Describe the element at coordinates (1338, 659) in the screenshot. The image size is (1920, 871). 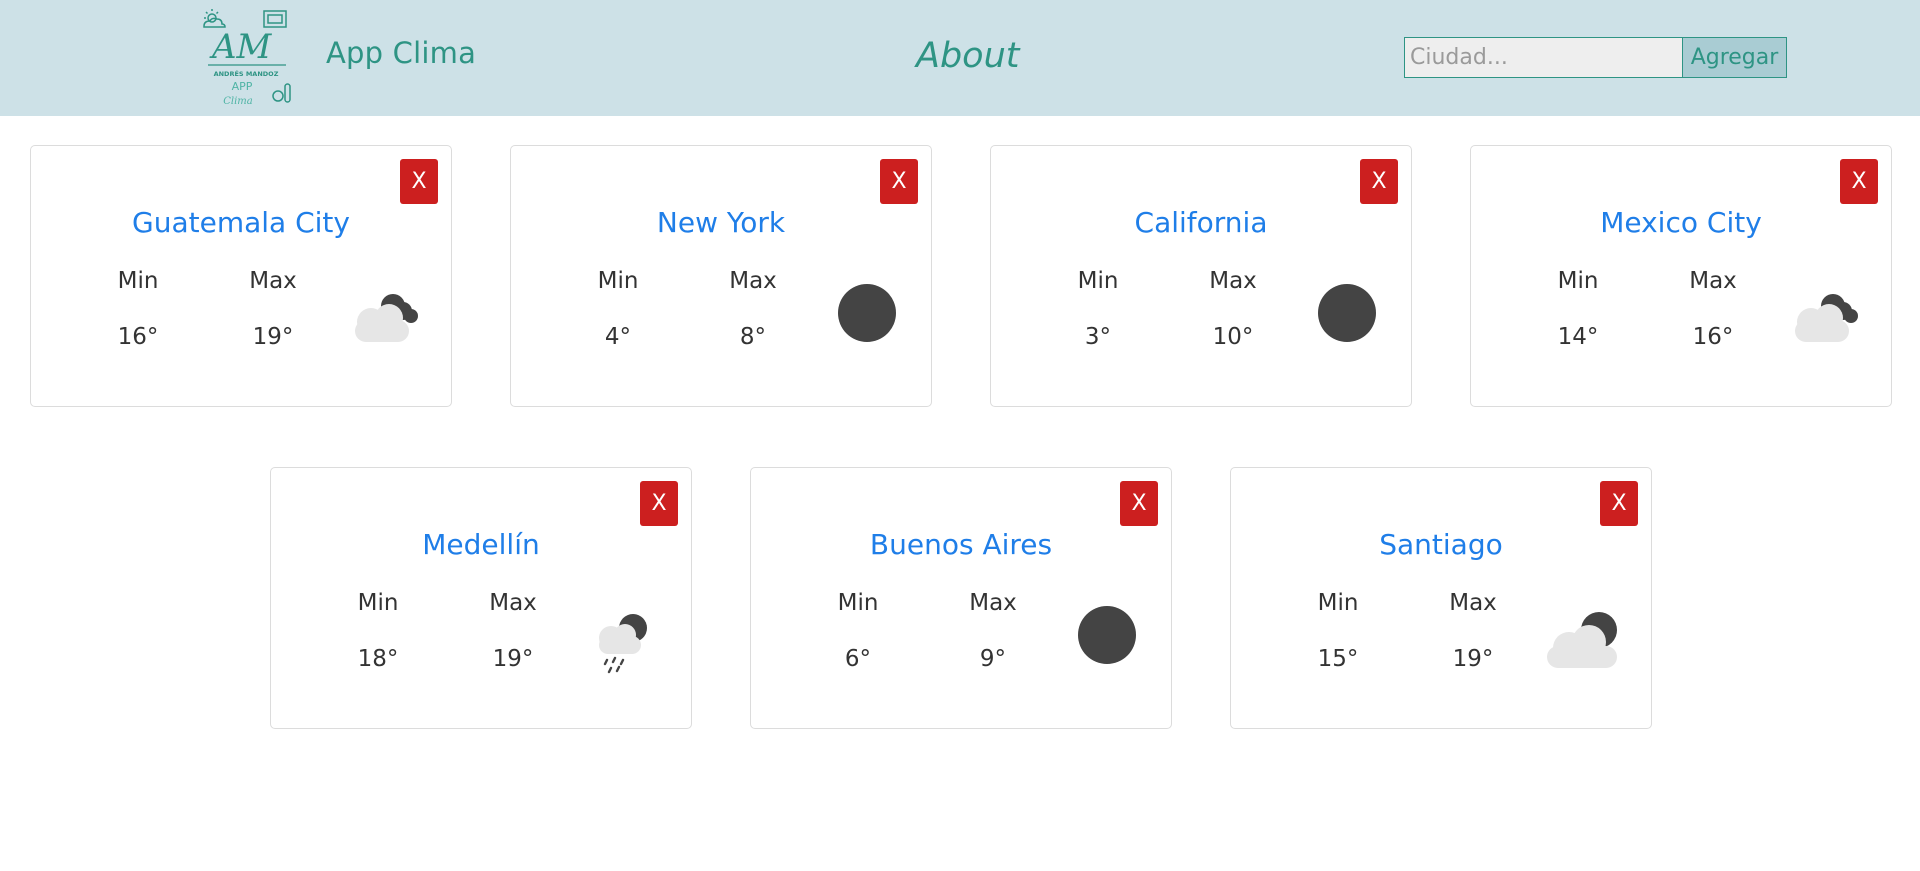
I see `min-value: 15°` at that location.